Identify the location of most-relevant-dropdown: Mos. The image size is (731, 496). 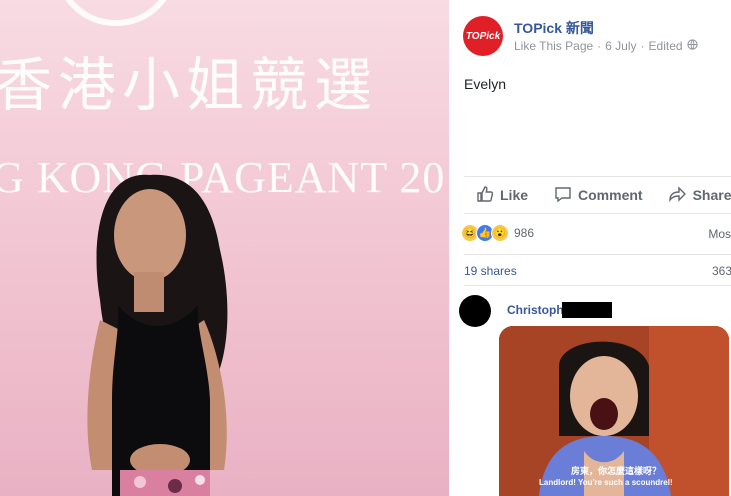
(719, 234).